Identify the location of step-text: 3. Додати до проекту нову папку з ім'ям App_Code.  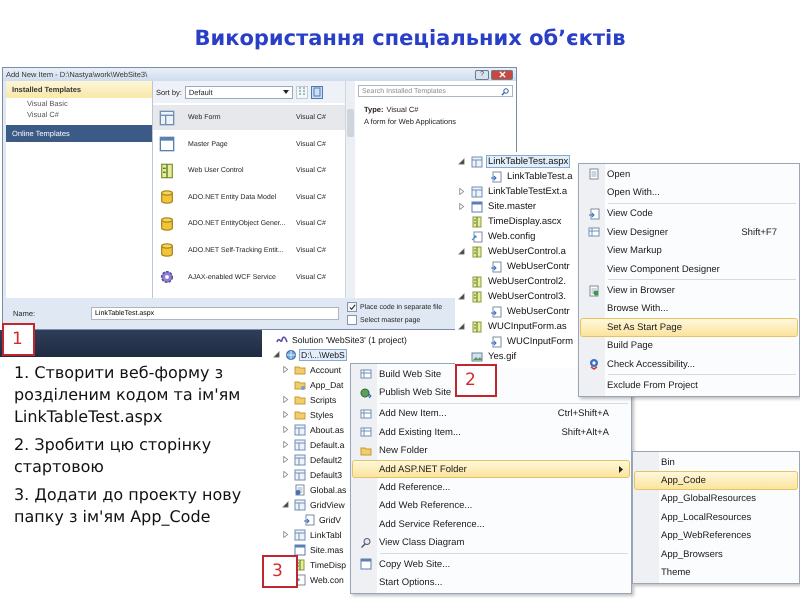
(128, 506).